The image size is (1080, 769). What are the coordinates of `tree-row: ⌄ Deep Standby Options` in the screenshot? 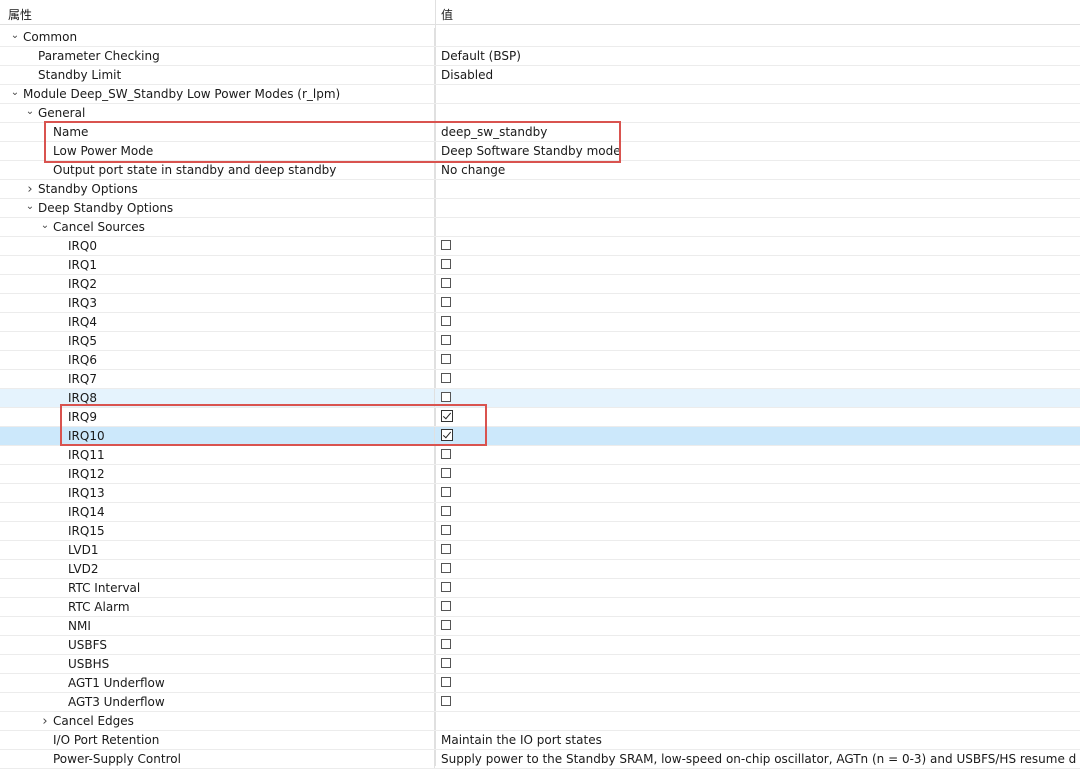 It's located at (540, 208).